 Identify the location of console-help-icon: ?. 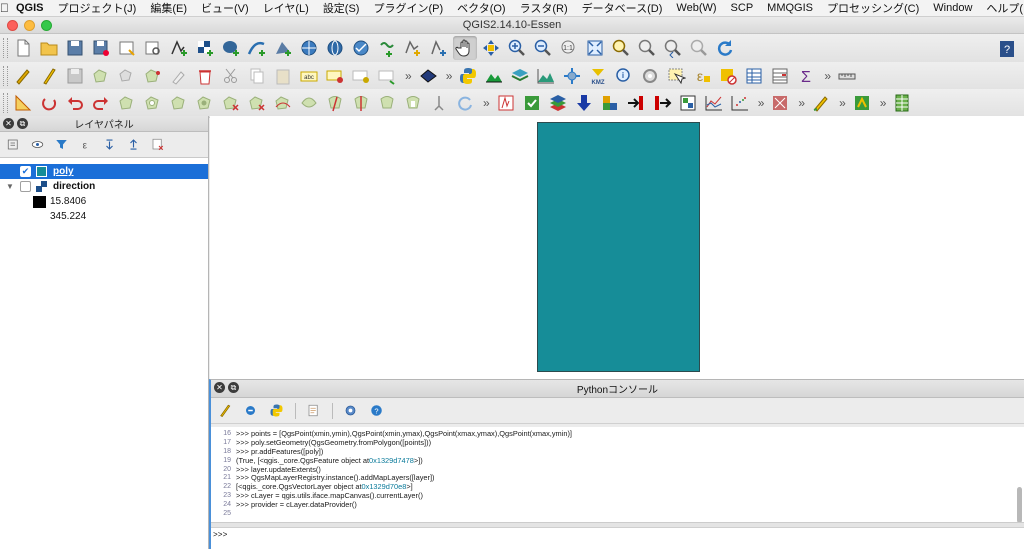
(376, 411).